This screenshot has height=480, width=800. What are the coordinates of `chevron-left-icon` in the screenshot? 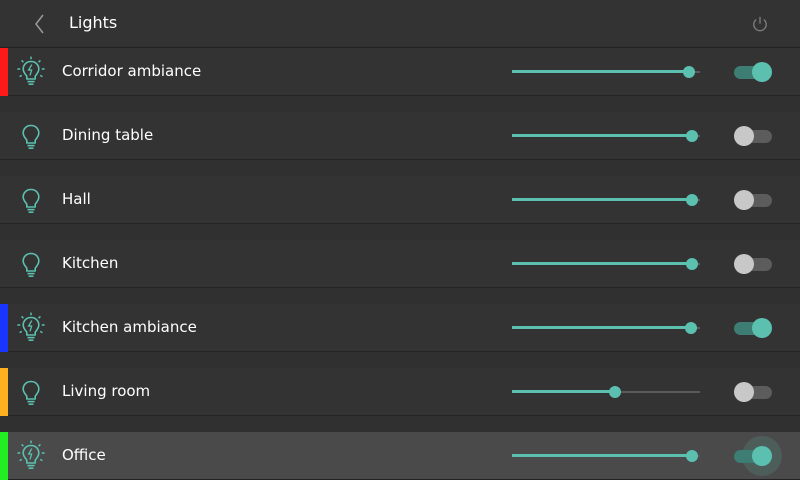 It's located at (39, 24).